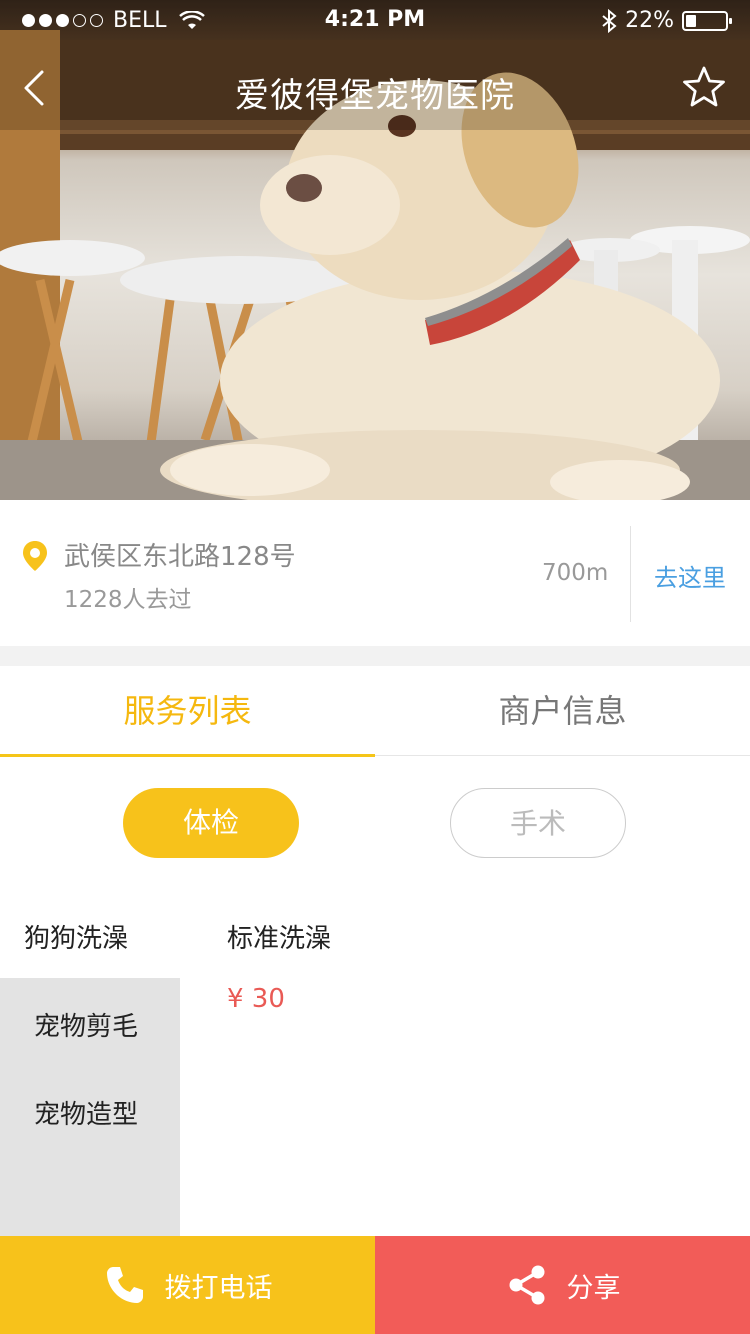 The width and height of the screenshot is (750, 1334). I want to click on category-item-pet-styling: 宠物造型, so click(86, 1112).